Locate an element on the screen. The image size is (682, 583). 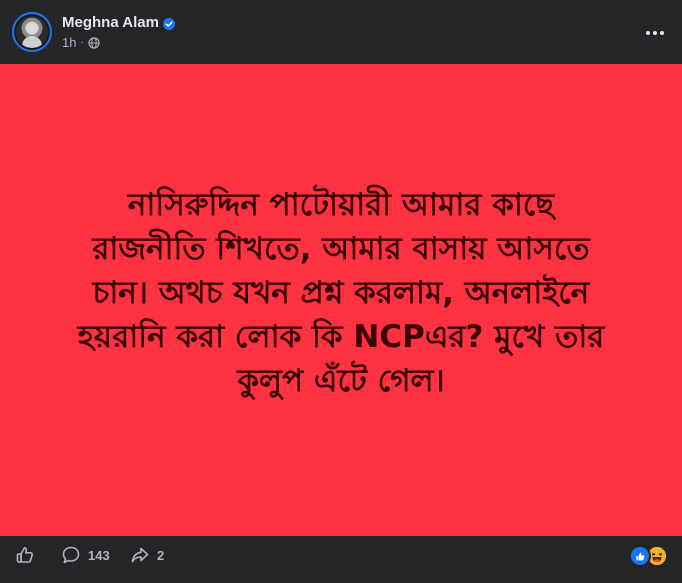
comment-button: 143 is located at coordinates (85, 555).